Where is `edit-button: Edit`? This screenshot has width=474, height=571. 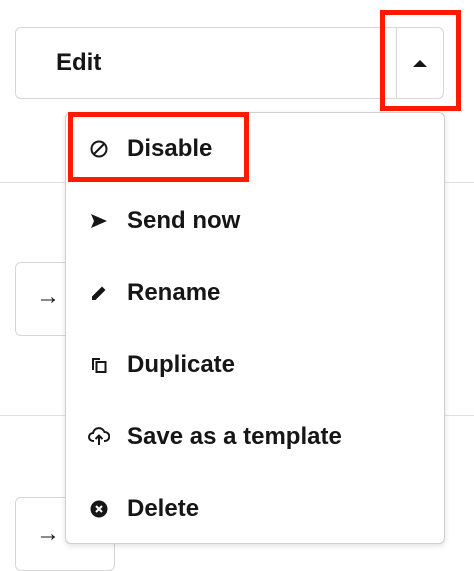
edit-button: Edit is located at coordinates (206, 63).